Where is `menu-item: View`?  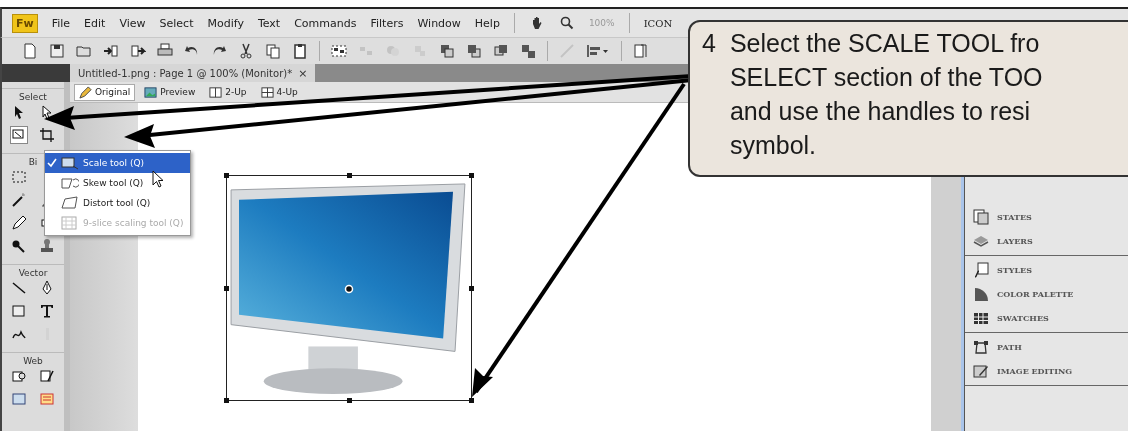
menu-item: View is located at coordinates (132, 23).